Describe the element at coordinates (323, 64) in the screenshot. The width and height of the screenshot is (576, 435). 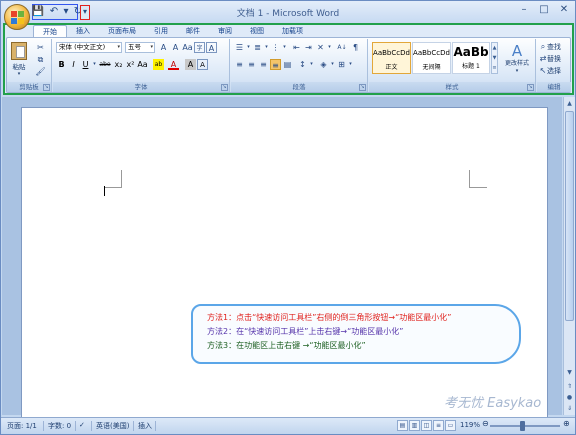
I see `shading-icon: ◈` at that location.